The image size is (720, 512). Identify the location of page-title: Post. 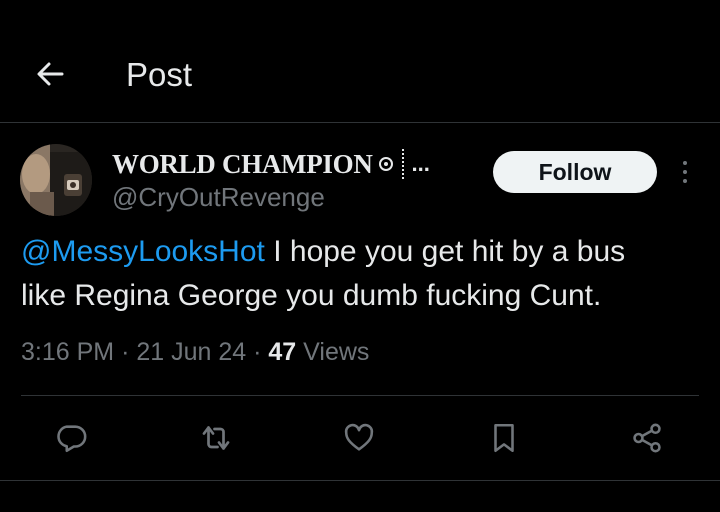
(159, 74).